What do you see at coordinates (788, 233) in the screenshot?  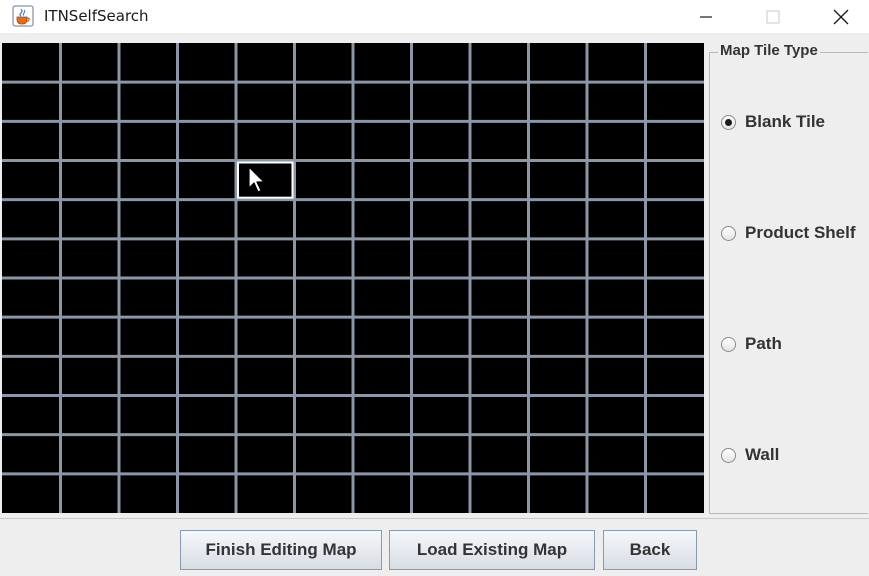 I see `radio-product-shelf: Product Shelf` at bounding box center [788, 233].